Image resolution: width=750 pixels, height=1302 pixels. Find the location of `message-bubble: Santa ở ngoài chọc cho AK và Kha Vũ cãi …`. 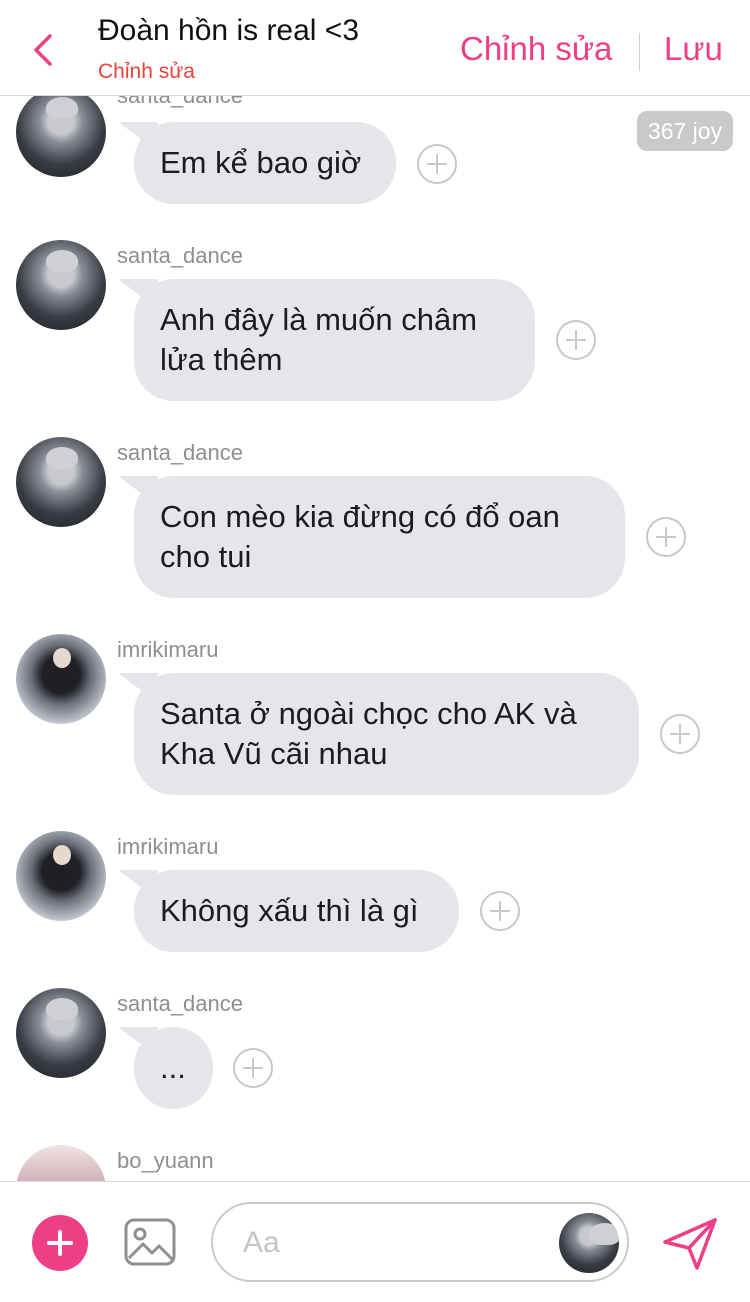

message-bubble: Santa ở ngoài chọc cho AK và Kha Vũ cãi … is located at coordinates (386, 734).